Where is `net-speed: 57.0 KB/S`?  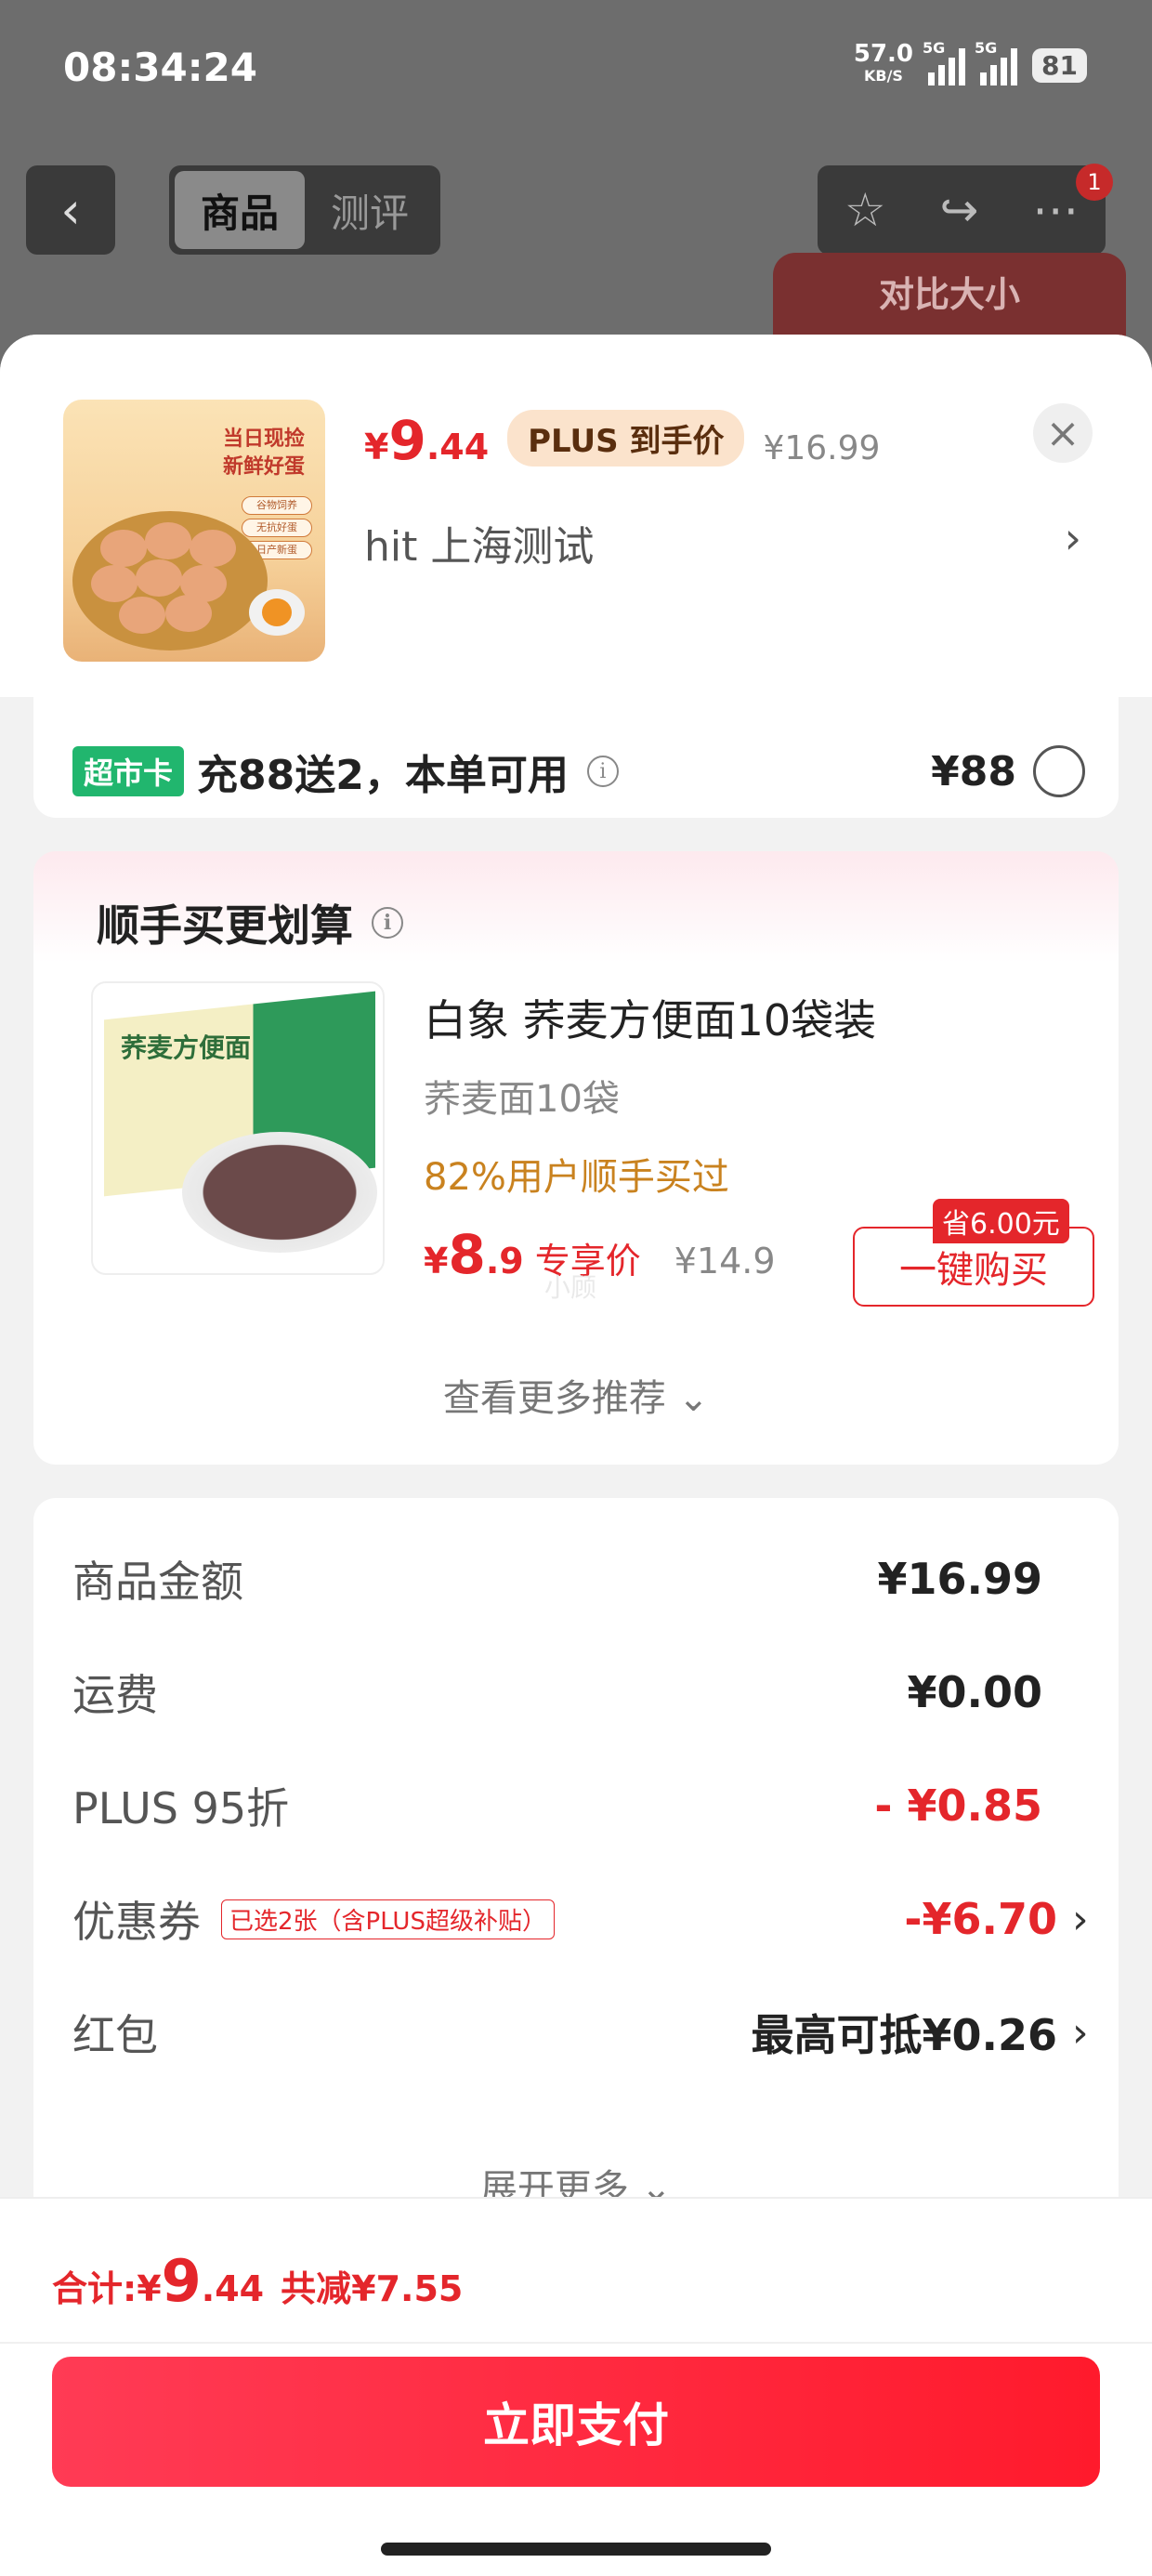
net-speed: 57.0 KB/S is located at coordinates (883, 62).